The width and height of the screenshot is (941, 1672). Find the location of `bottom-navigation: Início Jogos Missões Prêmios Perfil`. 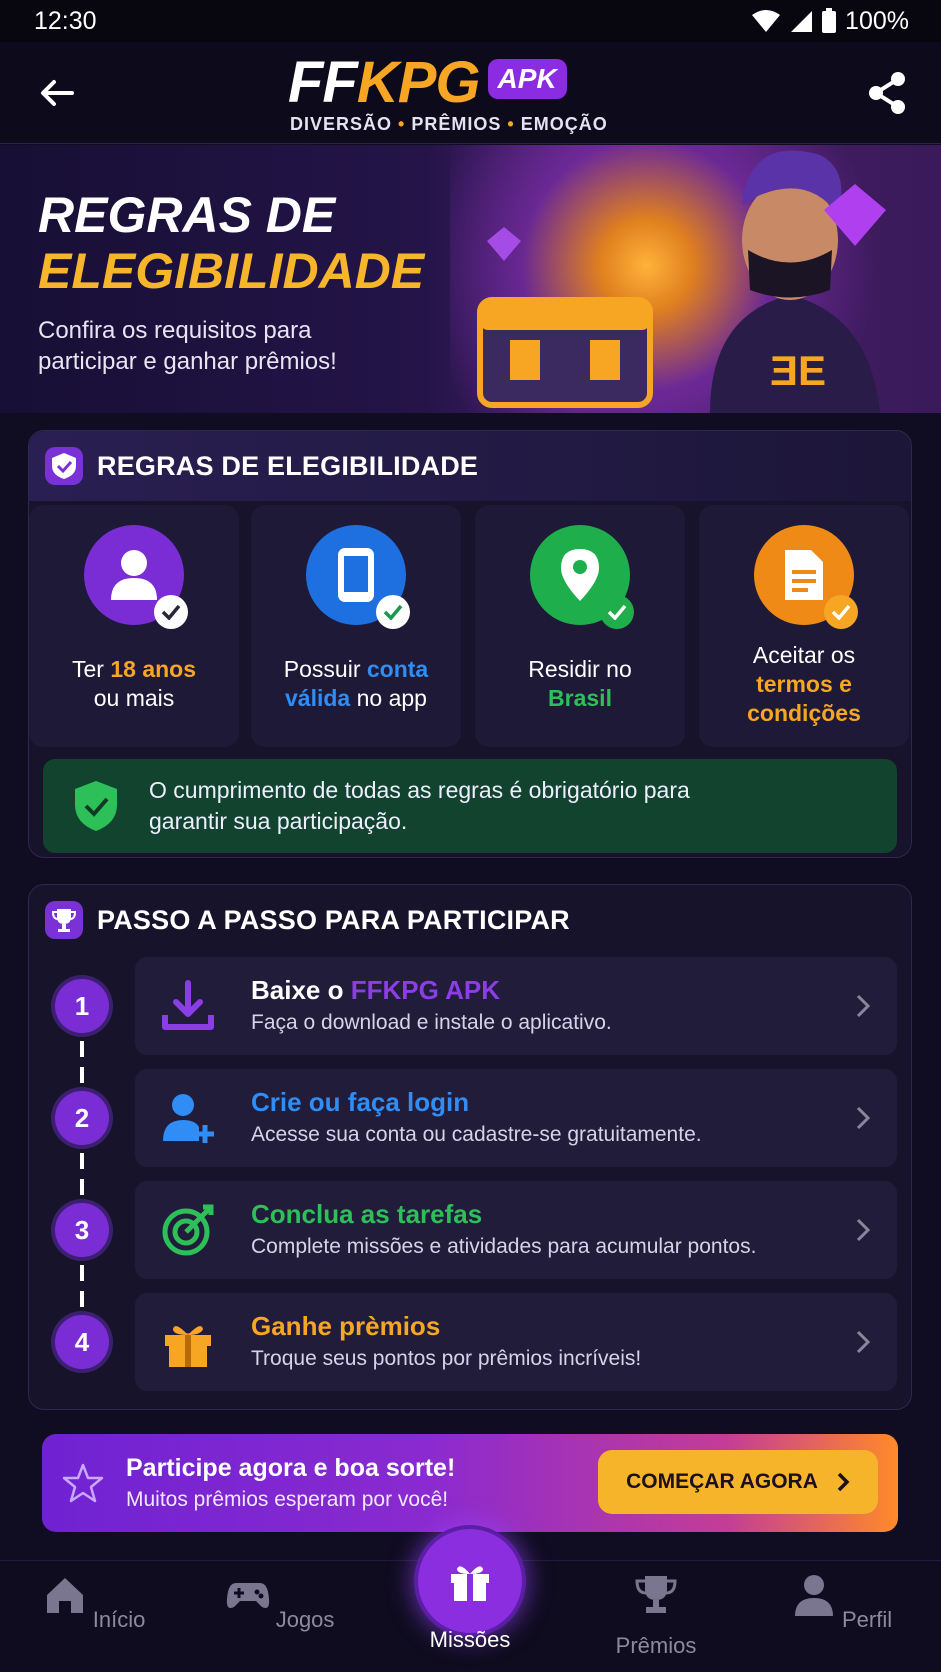

bottom-navigation: Início Jogos Missões Prêmios Perfil is located at coordinates (470, 1600).